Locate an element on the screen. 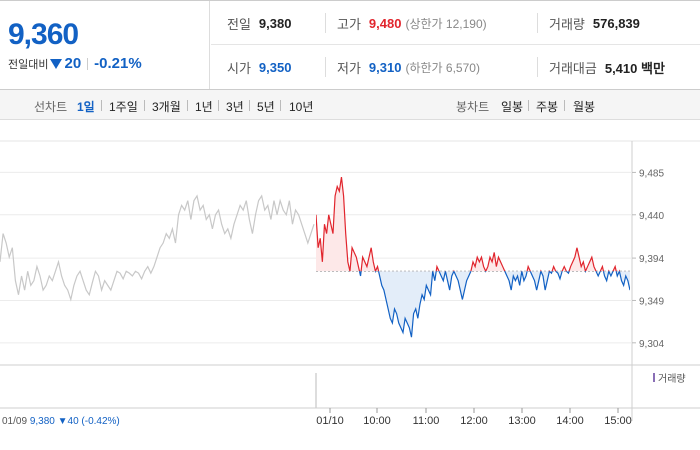 Image resolution: width=700 pixels, height=450 pixels. change-row: 전일대비 20 -0.21% is located at coordinates (108, 63).